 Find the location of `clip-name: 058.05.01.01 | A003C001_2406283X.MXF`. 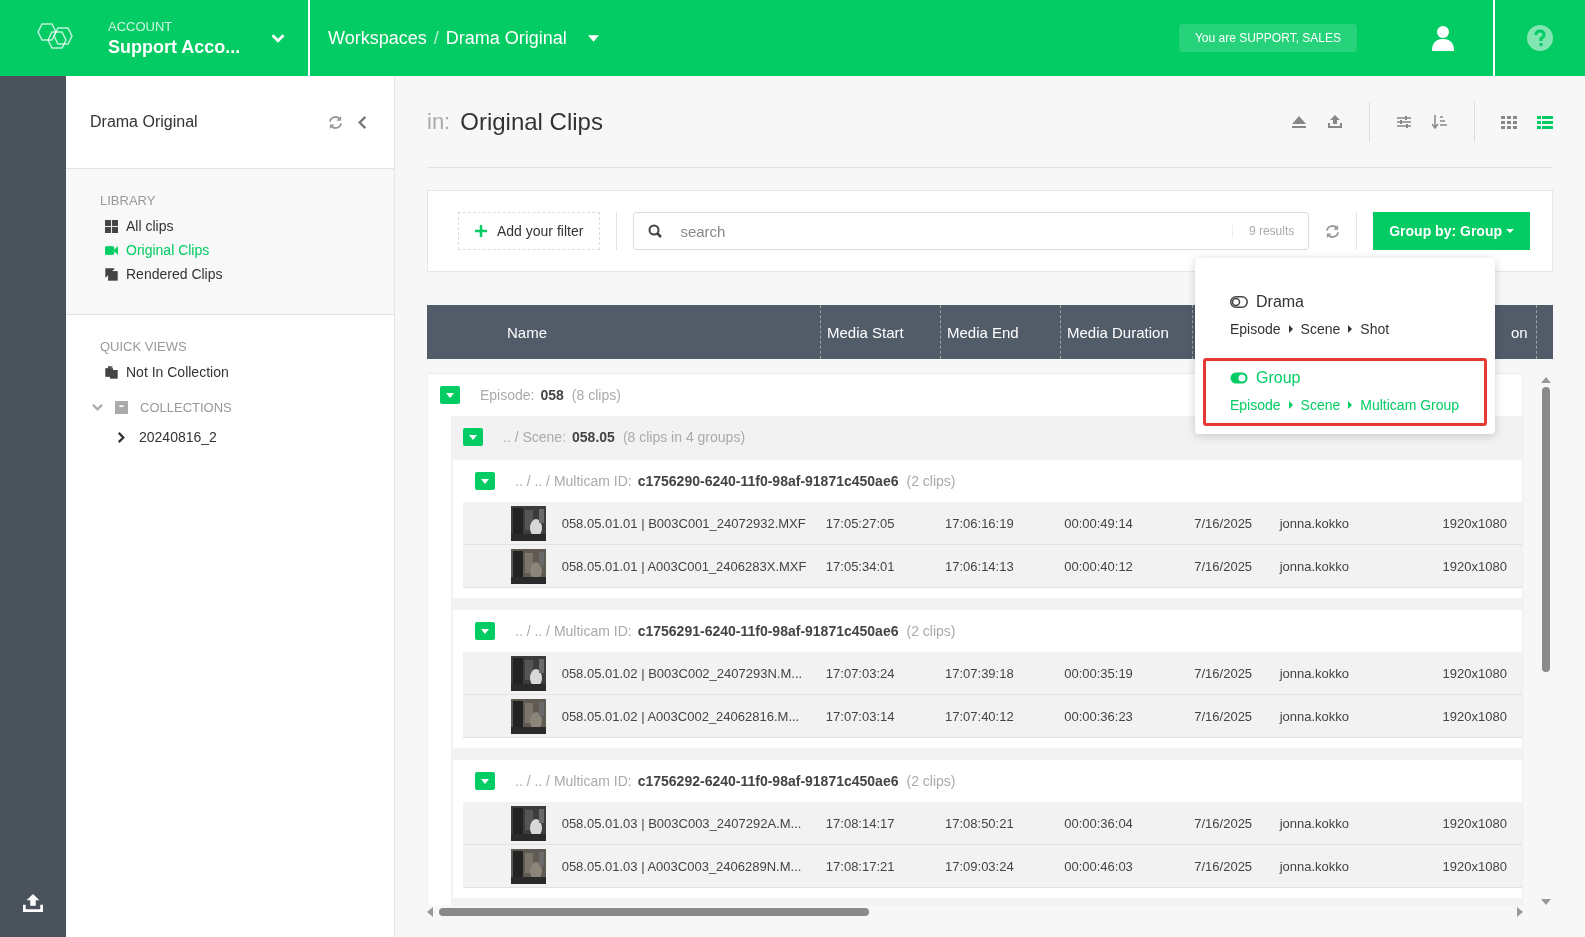

clip-name: 058.05.01.01 | A003C001_2406283X.MXF is located at coordinates (684, 566).